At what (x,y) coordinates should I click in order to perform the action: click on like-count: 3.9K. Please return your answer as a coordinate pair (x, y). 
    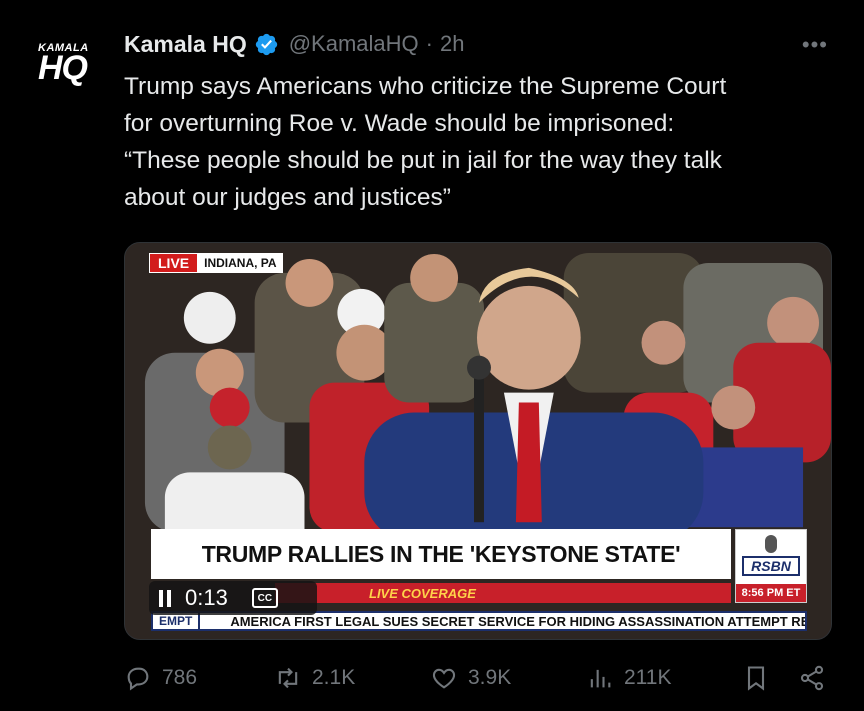
    Looking at the image, I should click on (490, 677).